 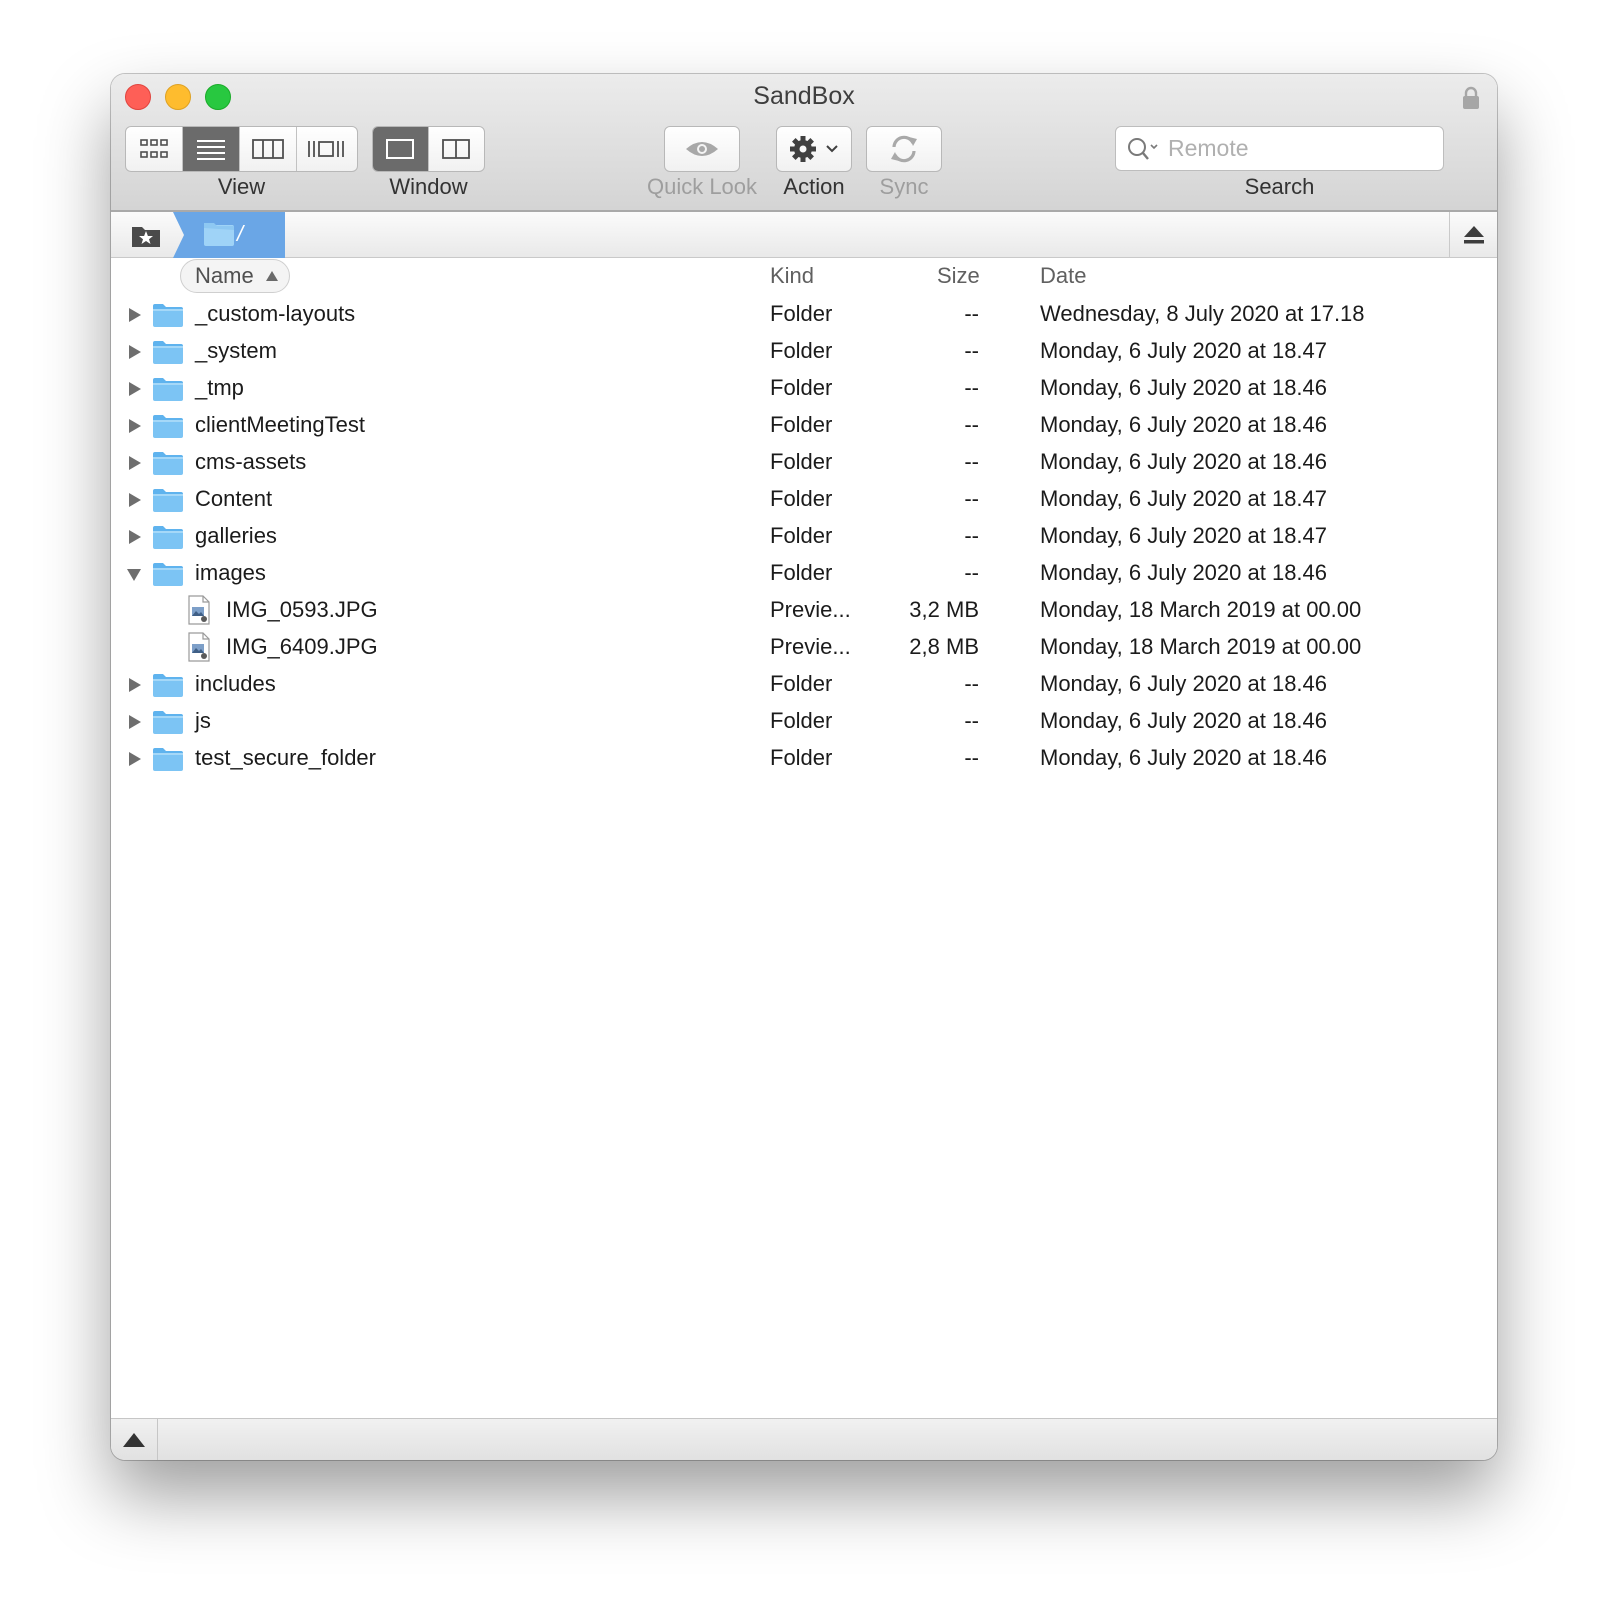 What do you see at coordinates (285, 757) in the screenshot?
I see `item-name: test_secure_folder` at bounding box center [285, 757].